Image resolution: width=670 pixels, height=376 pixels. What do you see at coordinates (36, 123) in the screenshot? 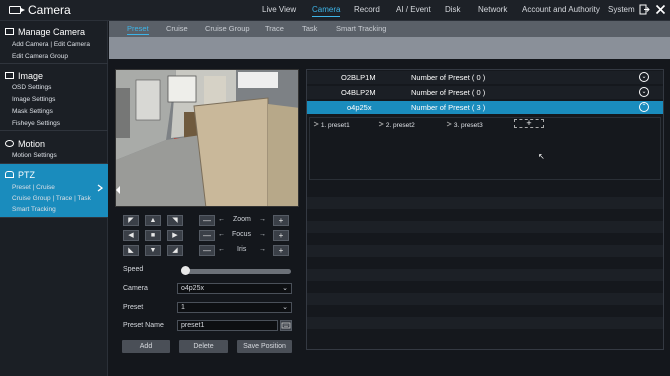
I see `sidebar-item-fisheye-settings: Fisheye Settings` at bounding box center [36, 123].